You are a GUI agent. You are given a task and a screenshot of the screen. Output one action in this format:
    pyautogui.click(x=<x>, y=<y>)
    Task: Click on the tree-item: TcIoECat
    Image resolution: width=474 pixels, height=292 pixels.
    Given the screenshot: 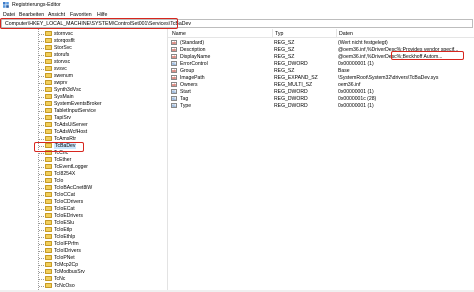 What is the action you would take?
    pyautogui.click(x=83, y=208)
    